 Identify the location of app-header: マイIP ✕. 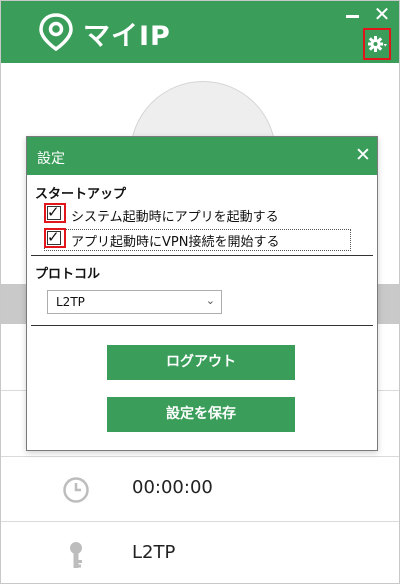
(200, 32).